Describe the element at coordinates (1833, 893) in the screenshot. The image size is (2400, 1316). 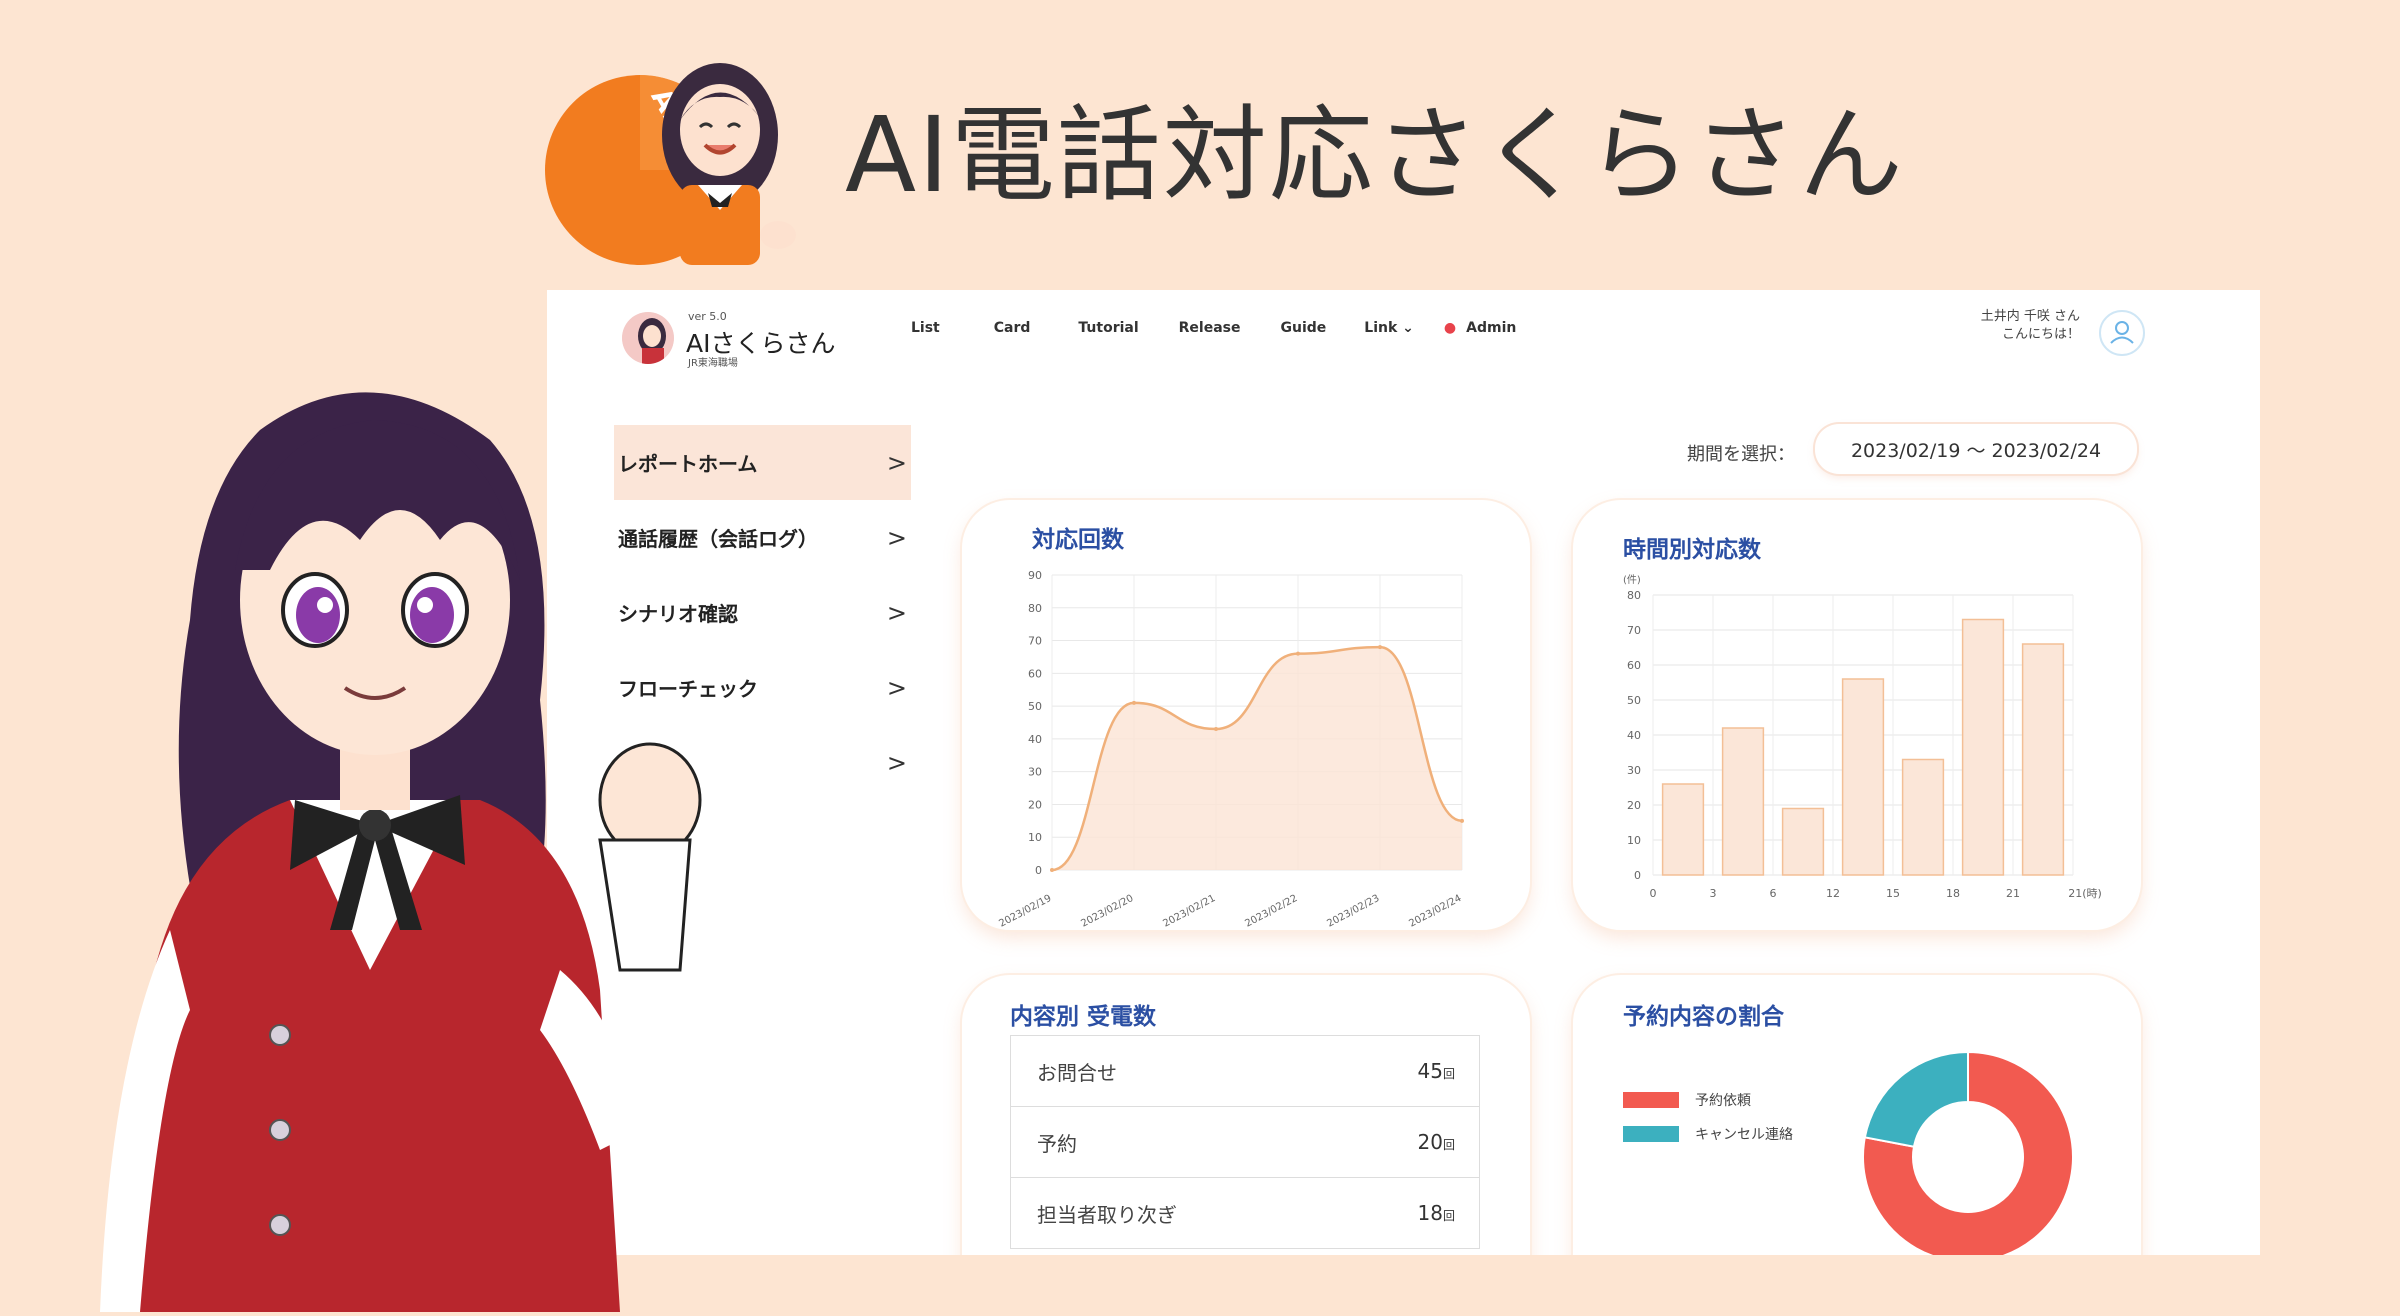
I see `x-tick-label: 12` at that location.